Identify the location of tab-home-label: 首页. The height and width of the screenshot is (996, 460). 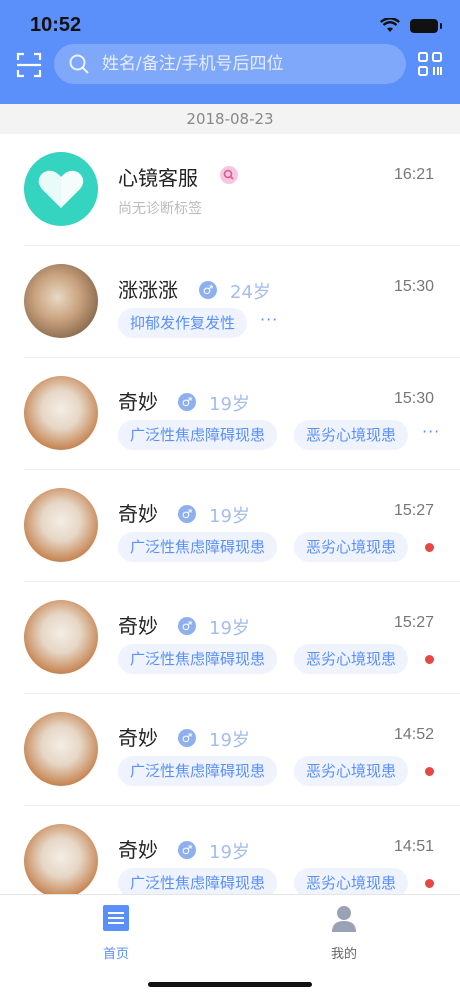
(115, 954).